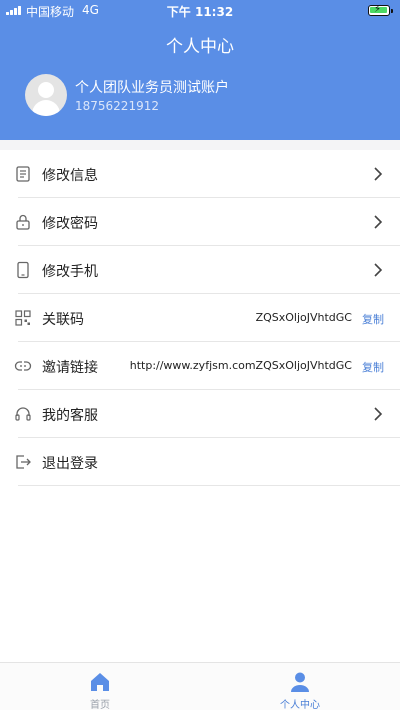  I want to click on menu-item-edit-info: 修改信息, so click(200, 174).